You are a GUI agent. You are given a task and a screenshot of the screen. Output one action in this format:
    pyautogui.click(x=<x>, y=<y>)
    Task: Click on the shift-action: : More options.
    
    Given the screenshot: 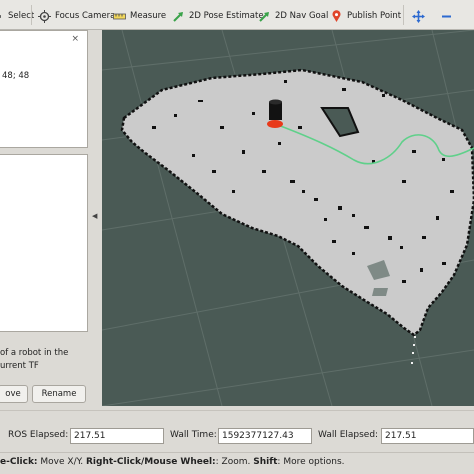 What is the action you would take?
    pyautogui.click(x=311, y=462)
    